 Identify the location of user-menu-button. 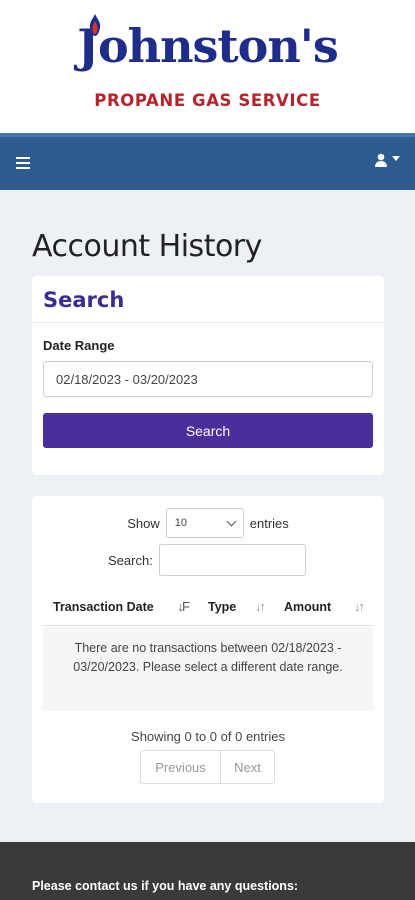
(387, 160).